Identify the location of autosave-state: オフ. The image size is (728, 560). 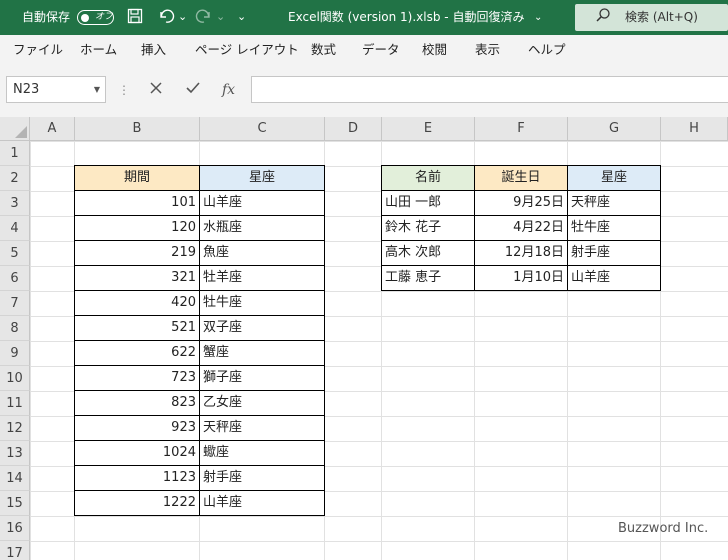
(104, 17).